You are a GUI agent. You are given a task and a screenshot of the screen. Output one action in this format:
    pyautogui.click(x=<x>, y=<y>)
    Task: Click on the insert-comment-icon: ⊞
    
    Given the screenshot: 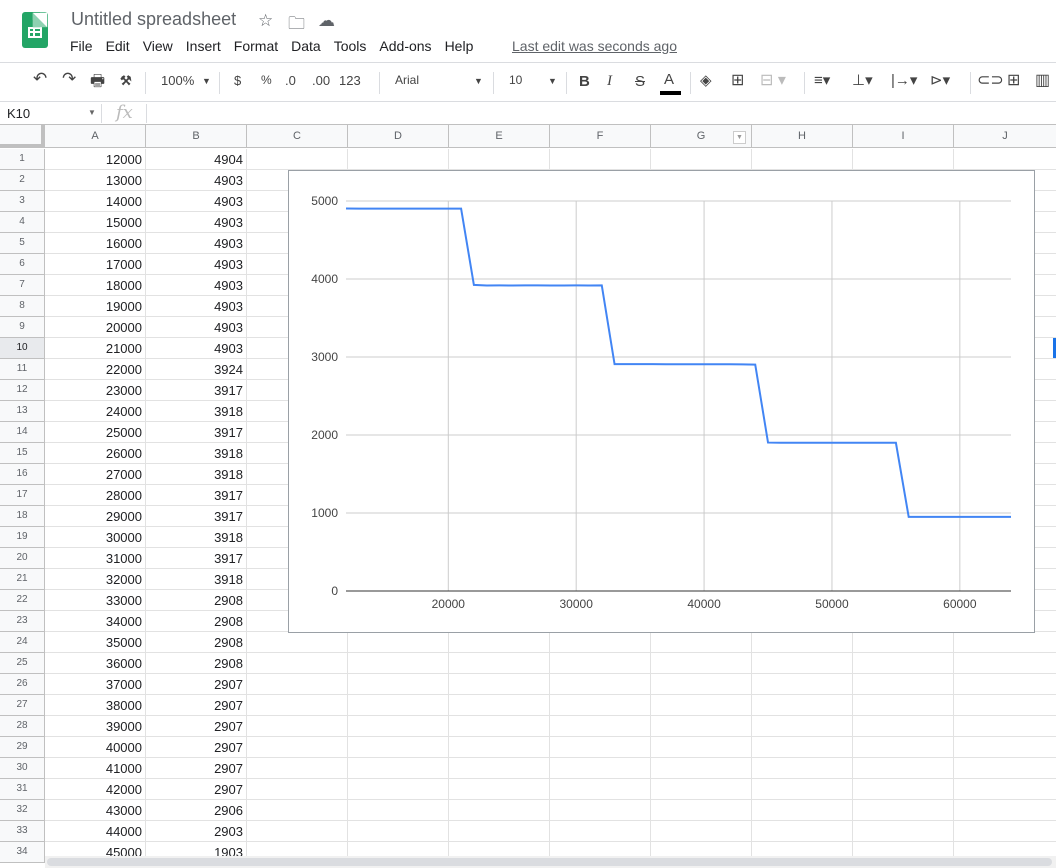 What is the action you would take?
    pyautogui.click(x=1013, y=80)
    